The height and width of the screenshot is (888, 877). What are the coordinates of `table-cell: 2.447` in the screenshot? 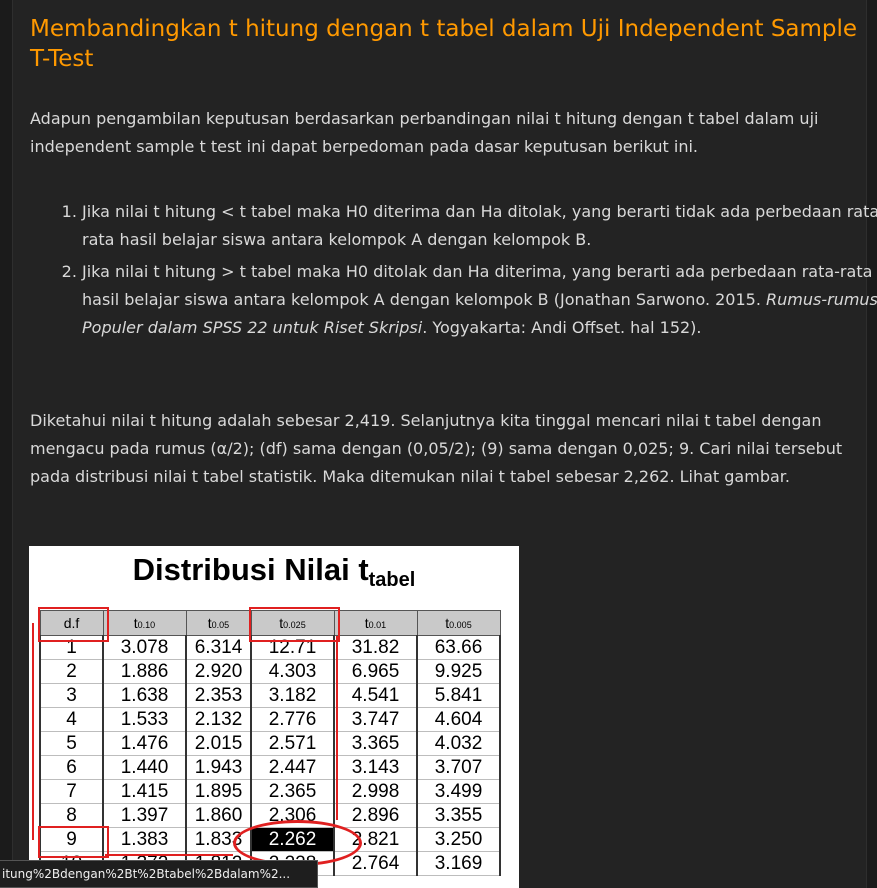 It's located at (292, 767).